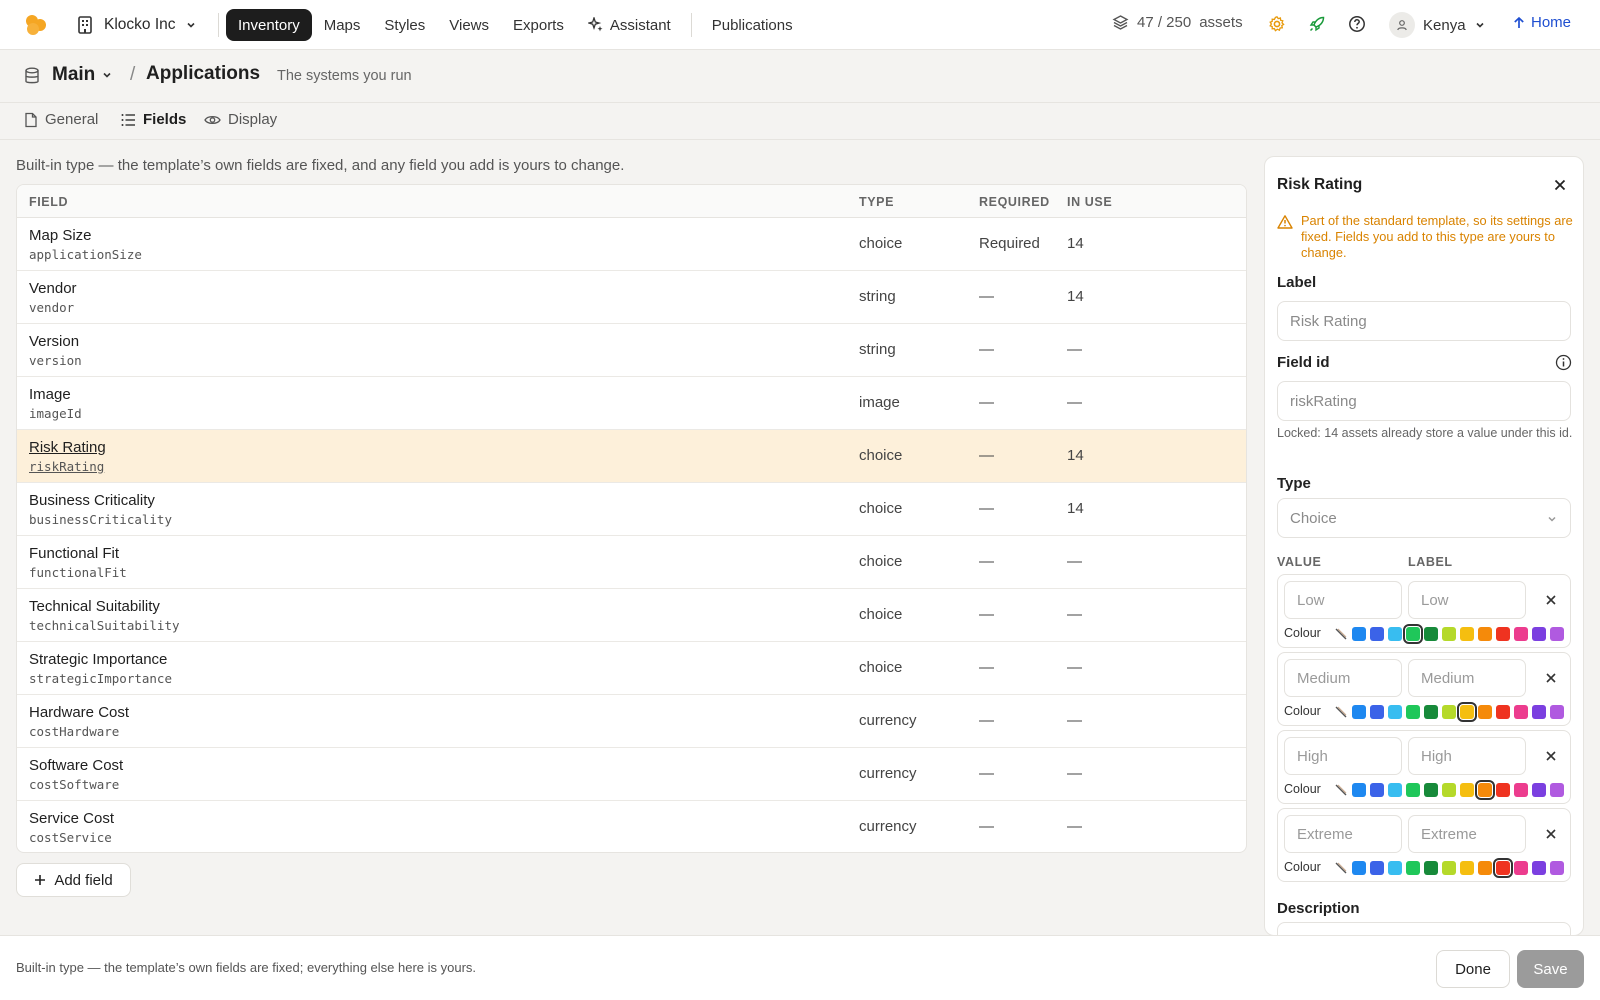  Describe the element at coordinates (82, 75) in the screenshot. I see `workspace-switcher: Main` at that location.